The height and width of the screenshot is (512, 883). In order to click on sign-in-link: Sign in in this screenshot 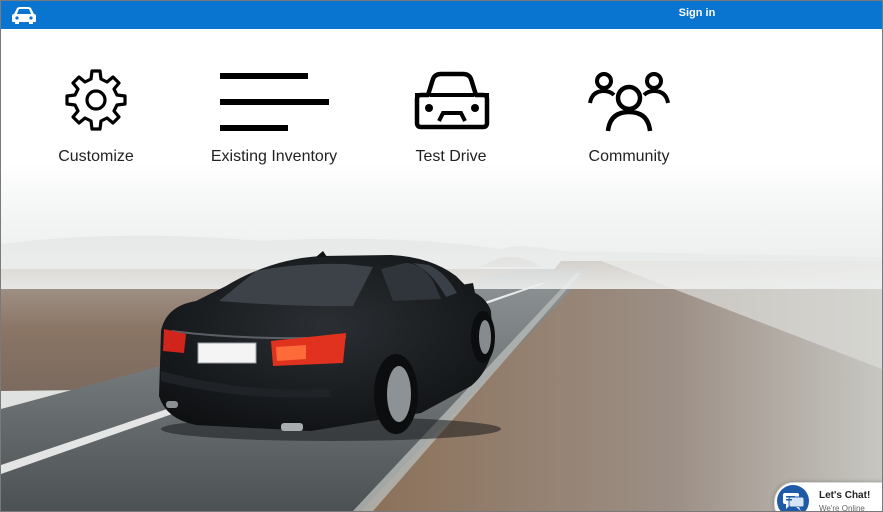, I will do `click(697, 13)`.